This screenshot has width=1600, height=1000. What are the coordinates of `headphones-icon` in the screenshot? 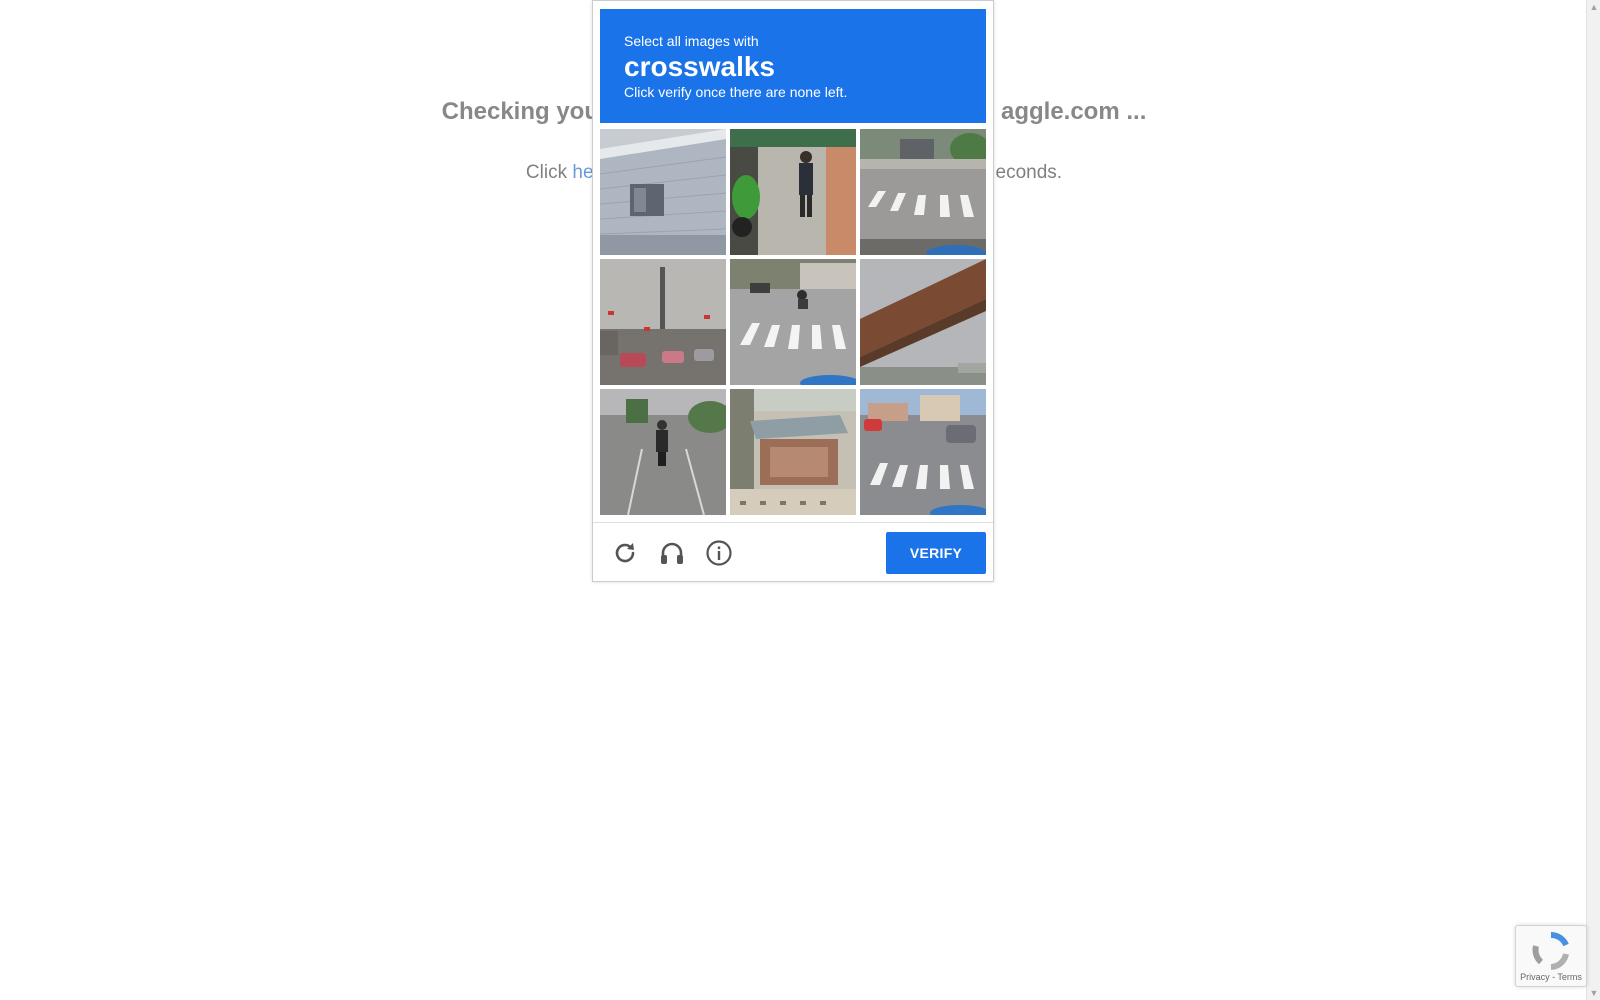 It's located at (672, 553).